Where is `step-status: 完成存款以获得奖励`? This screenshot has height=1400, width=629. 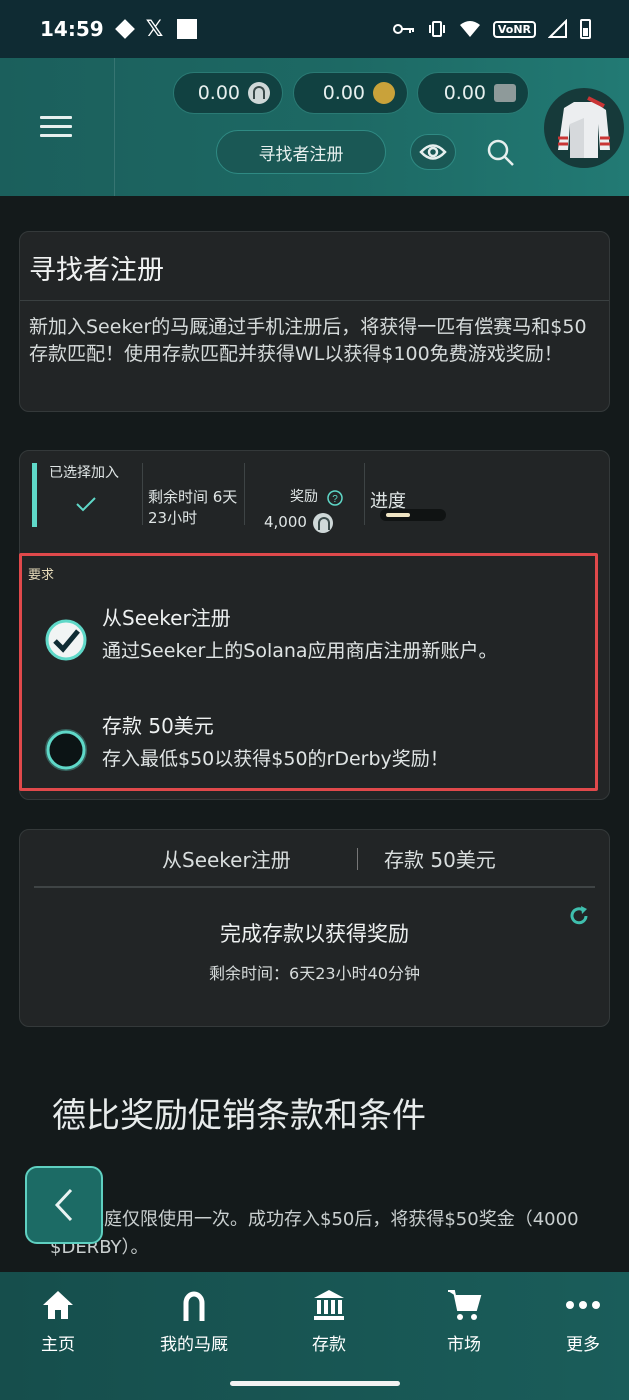
step-status: 完成存款以获得奖励 is located at coordinates (314, 934).